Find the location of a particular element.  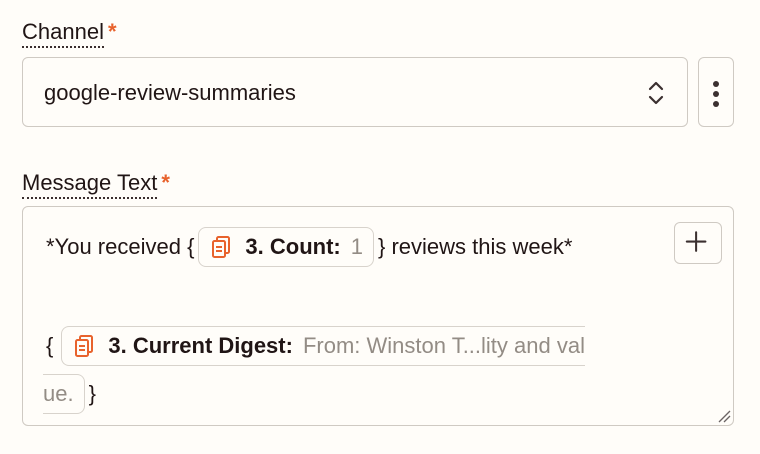

resize-handle-icon is located at coordinates (724, 416).